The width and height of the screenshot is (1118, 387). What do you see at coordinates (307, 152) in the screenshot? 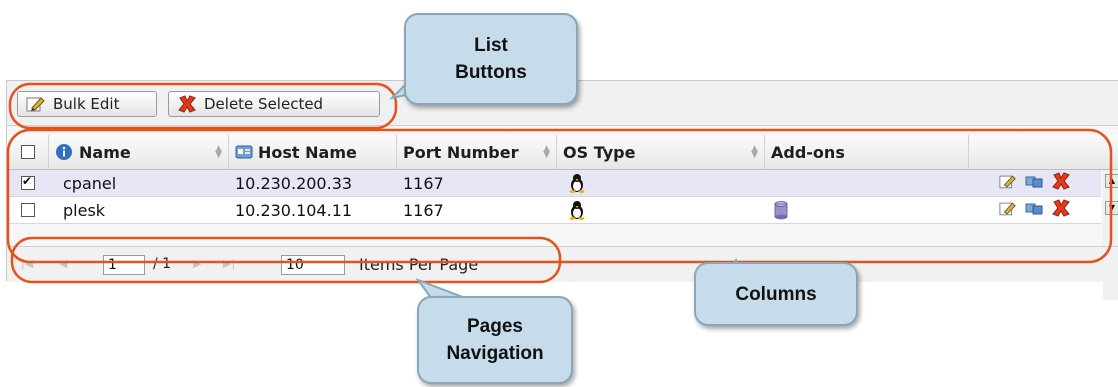
I see `column-host-name-label: Host Name` at bounding box center [307, 152].